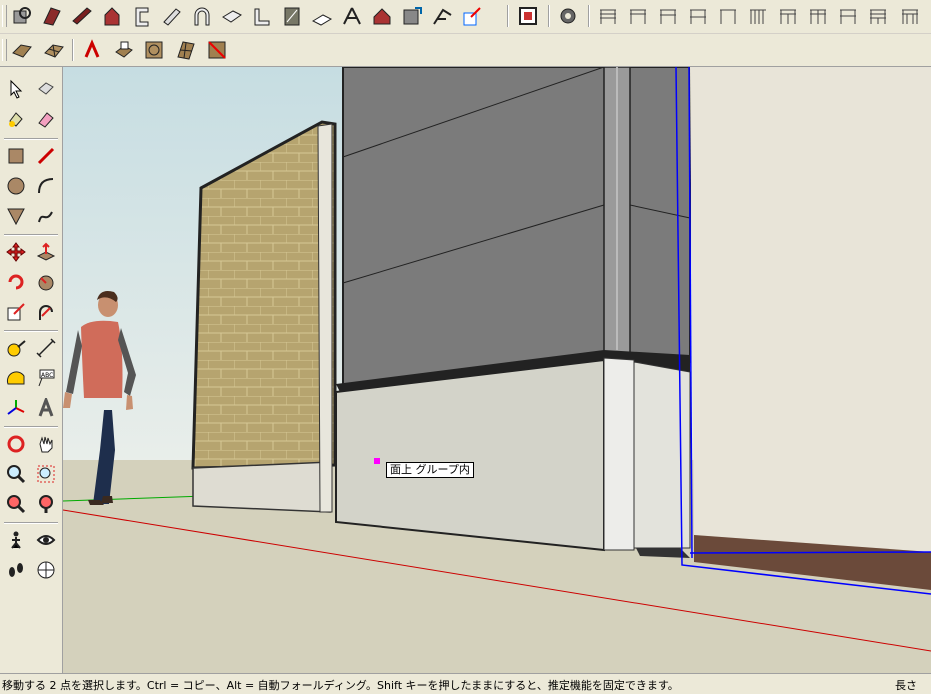 Image resolution: width=931 pixels, height=694 pixels. What do you see at coordinates (16, 570) in the screenshot?
I see `walk-icon` at bounding box center [16, 570].